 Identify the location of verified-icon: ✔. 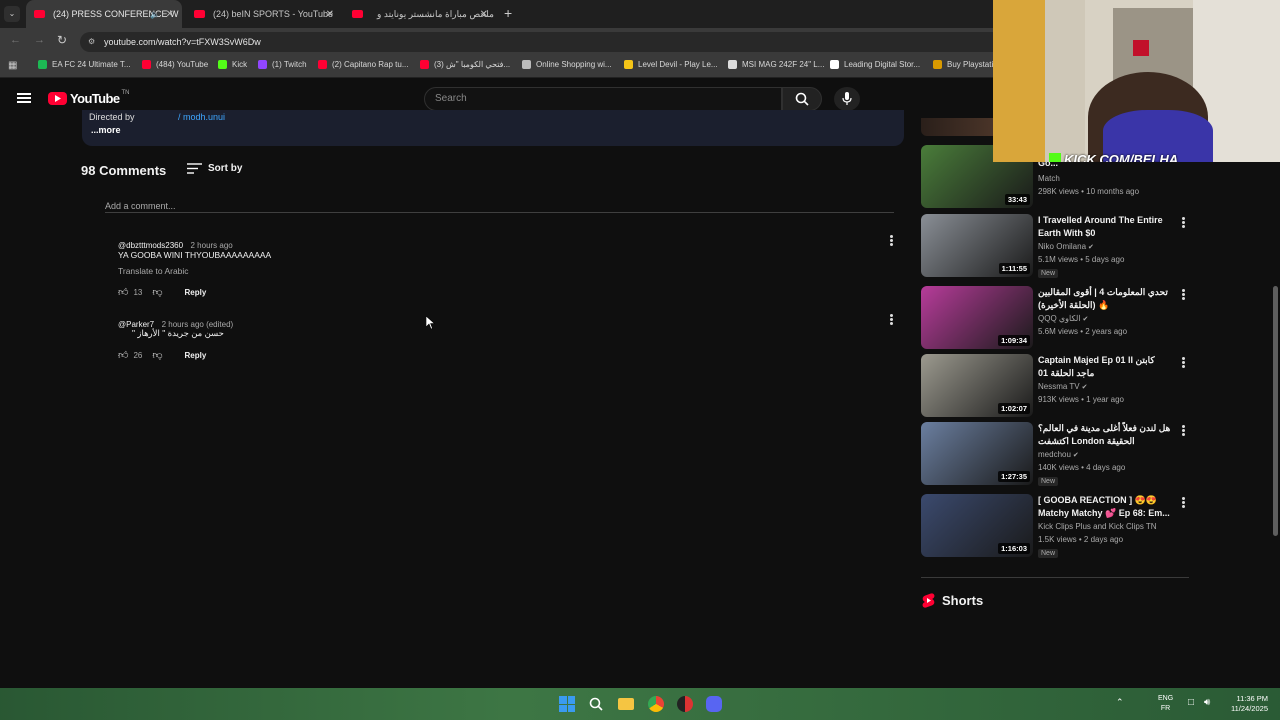
(1090, 247).